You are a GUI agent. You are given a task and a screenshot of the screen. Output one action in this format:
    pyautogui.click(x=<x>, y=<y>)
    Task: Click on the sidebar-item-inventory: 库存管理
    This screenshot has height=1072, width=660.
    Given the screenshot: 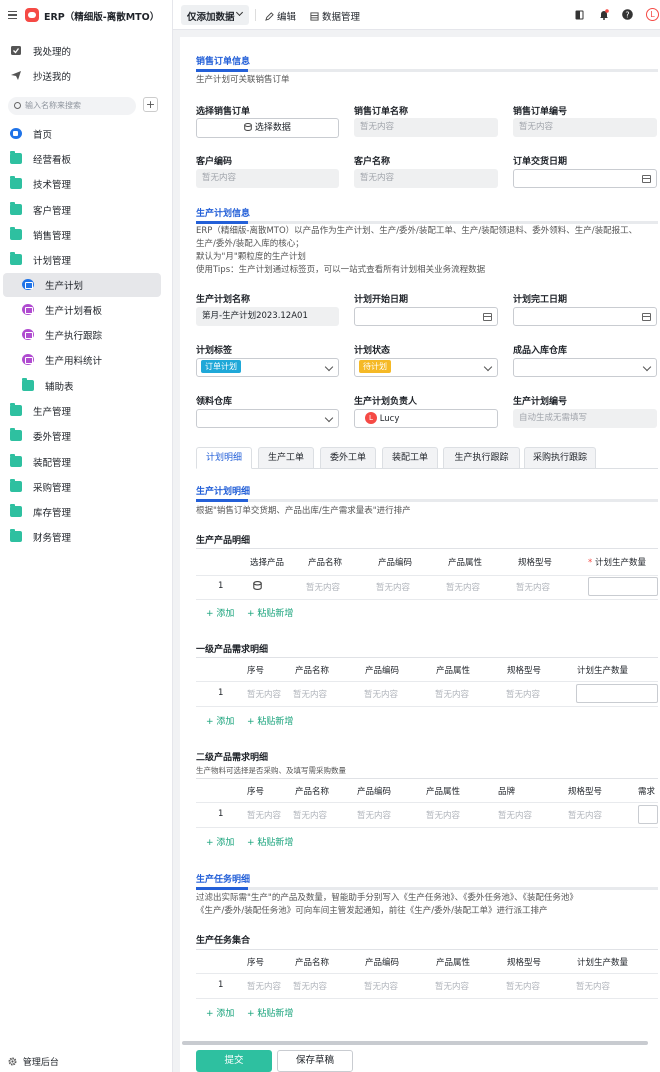 What is the action you would take?
    pyautogui.click(x=86, y=512)
    